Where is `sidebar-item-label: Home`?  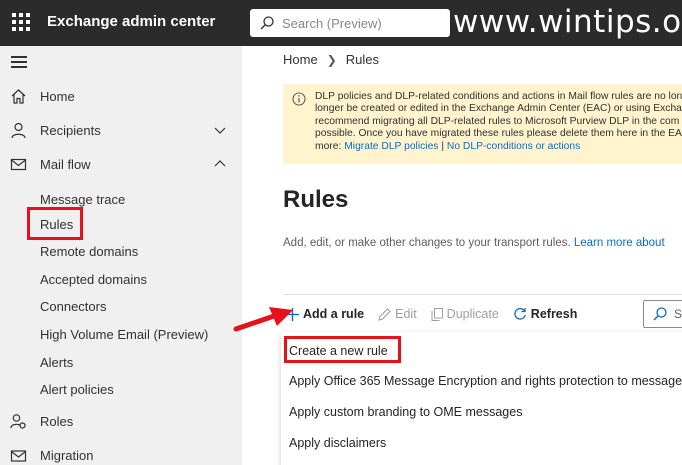
sidebar-item-label: Home is located at coordinates (57, 96).